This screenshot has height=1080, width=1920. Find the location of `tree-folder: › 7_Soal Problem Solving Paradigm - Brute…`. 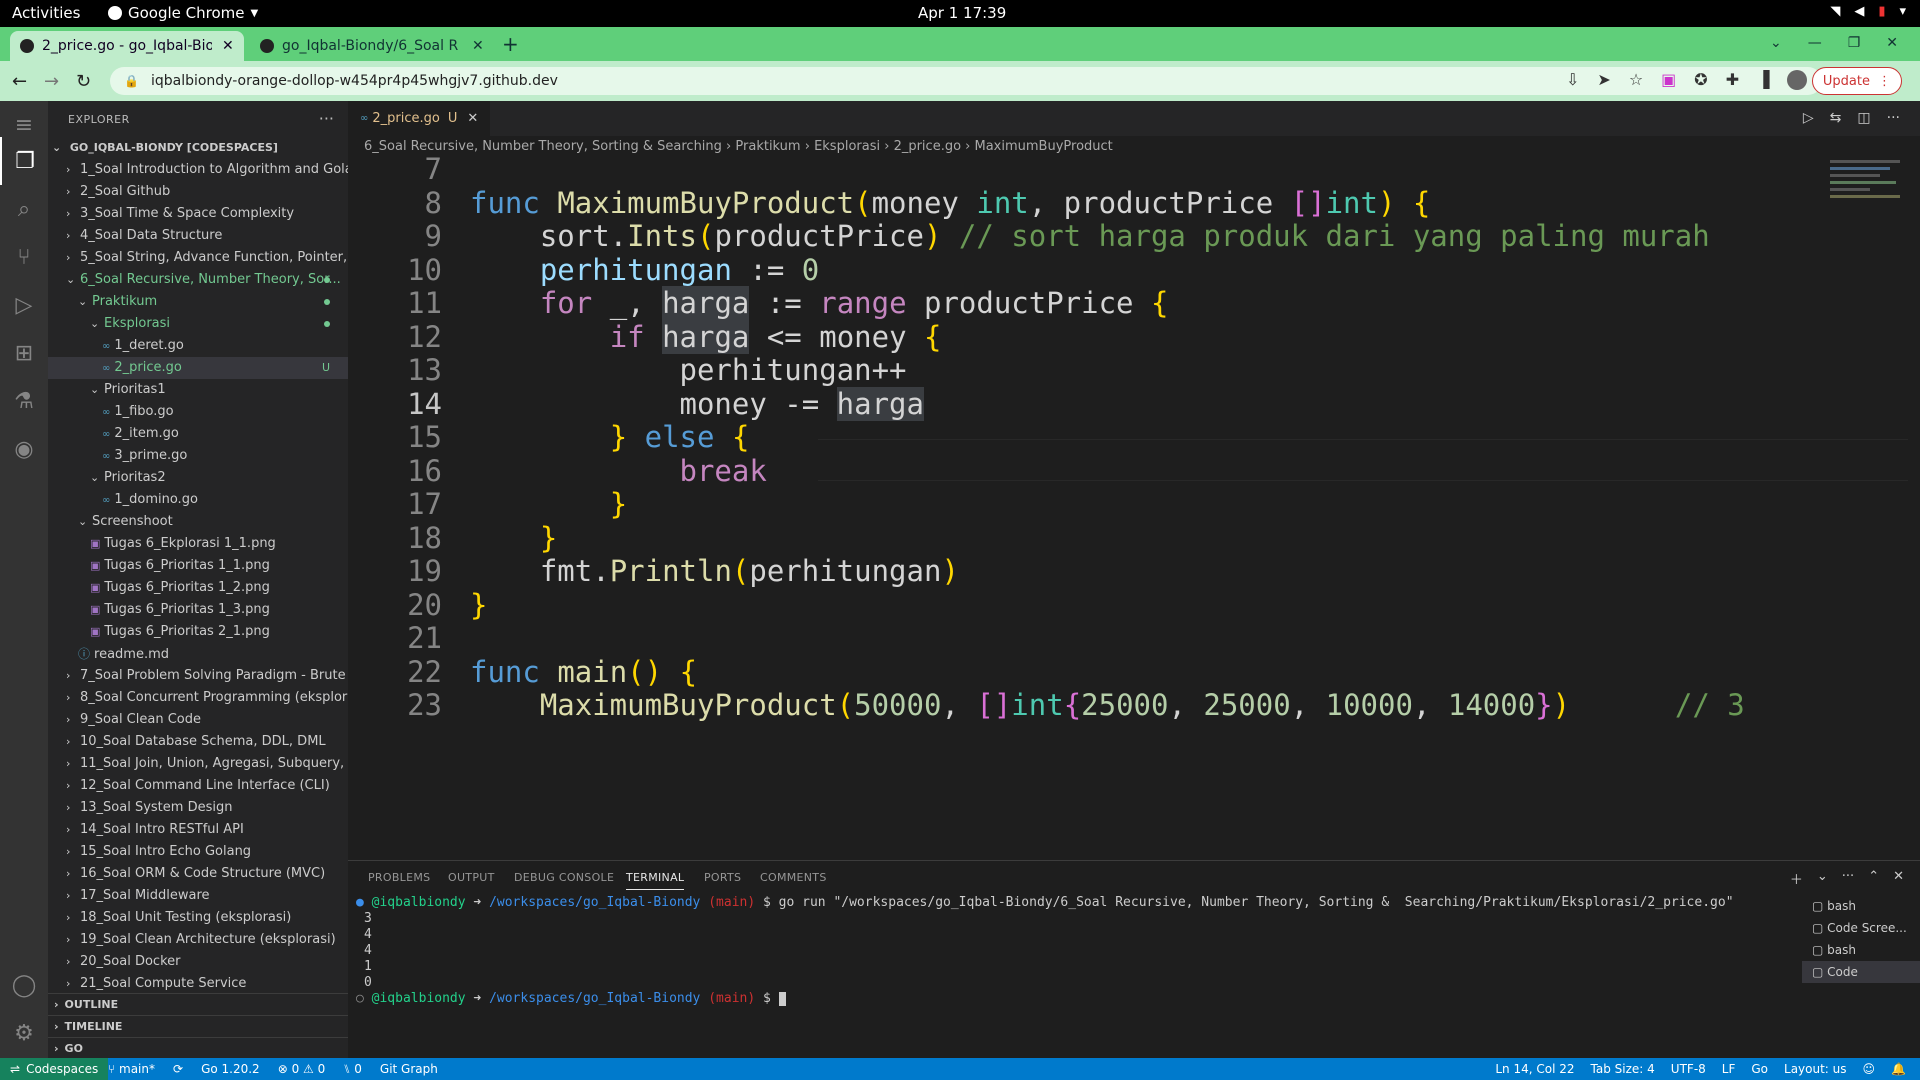

tree-folder: › 7_Soal Problem Solving Paradigm - Brute… is located at coordinates (198, 676).